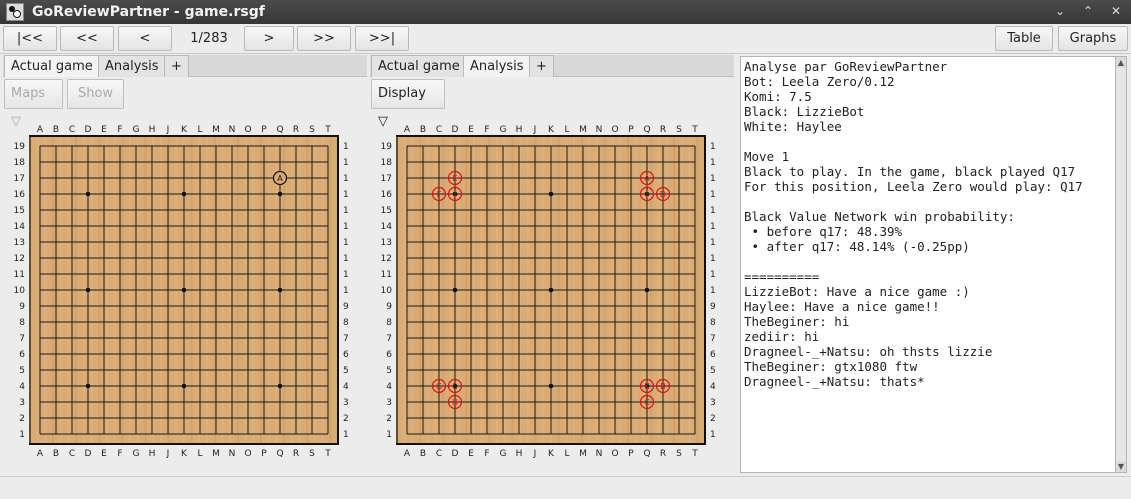  Describe the element at coordinates (15, 12) in the screenshot. I see `app-icon` at that location.